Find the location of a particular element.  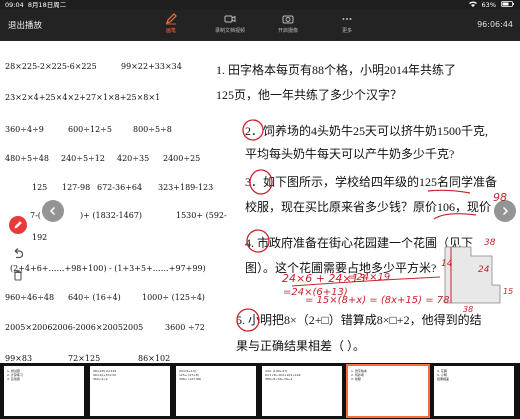

status-date: 8月18日周二 is located at coordinates (47, 5).